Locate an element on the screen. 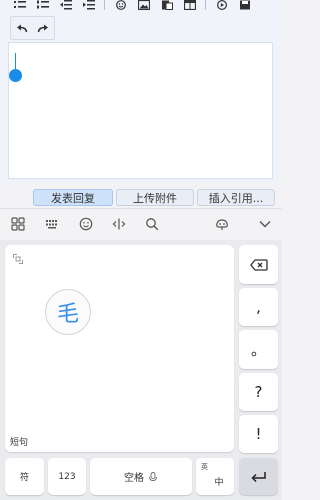  keyboard-icon is located at coordinates (52, 224).